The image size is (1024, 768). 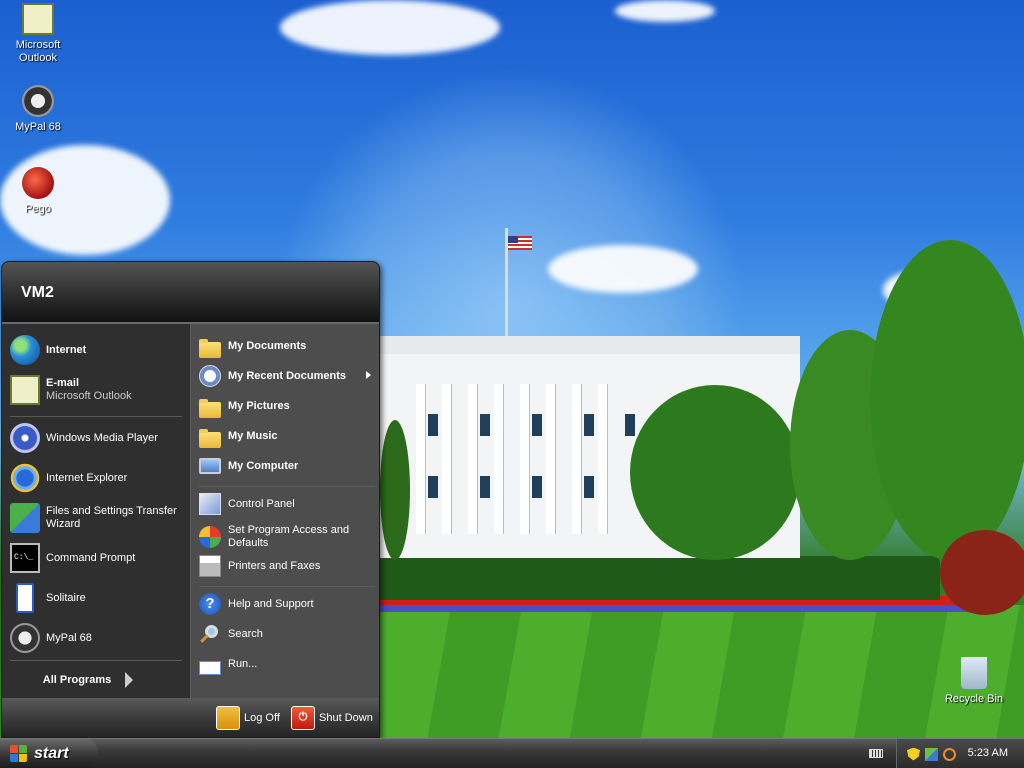 What do you see at coordinates (38, 51) in the screenshot?
I see `desktop-icon-label: Microsoft Outlook` at bounding box center [38, 51].